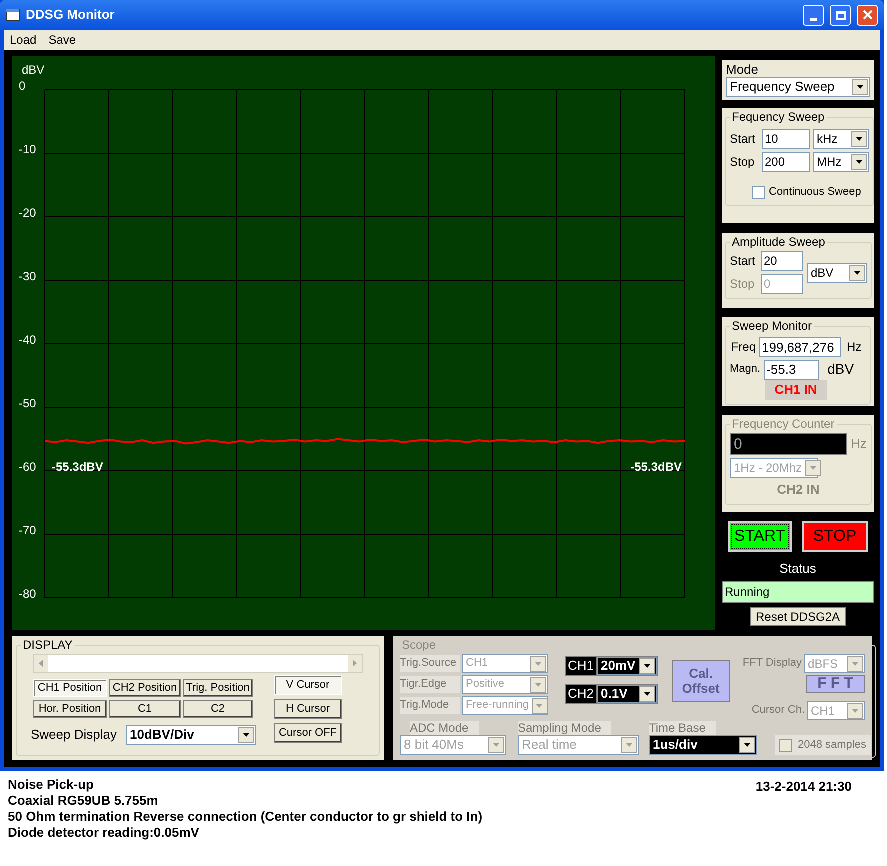 This screenshot has width=887, height=866. What do you see at coordinates (104, 833) in the screenshot?
I see `note-line: Diode detector reading:0.05mV` at bounding box center [104, 833].